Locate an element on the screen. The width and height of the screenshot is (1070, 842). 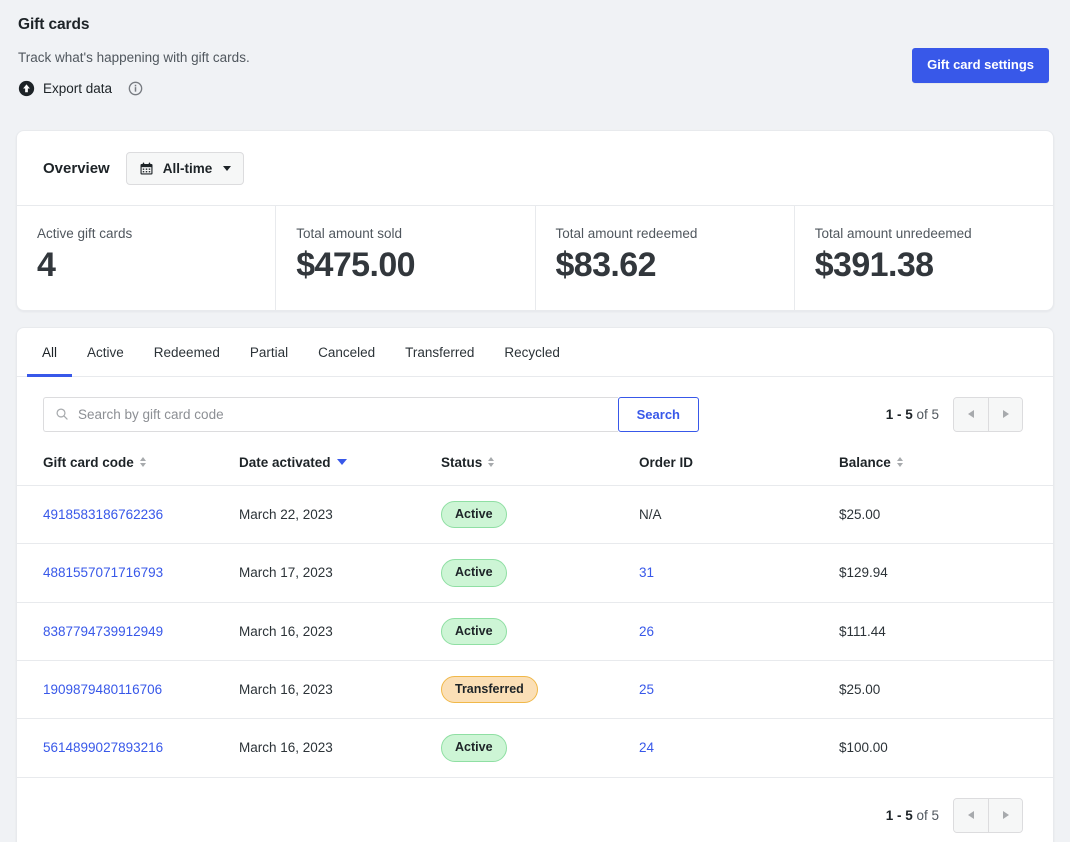
tab-active: Active is located at coordinates (105, 353).